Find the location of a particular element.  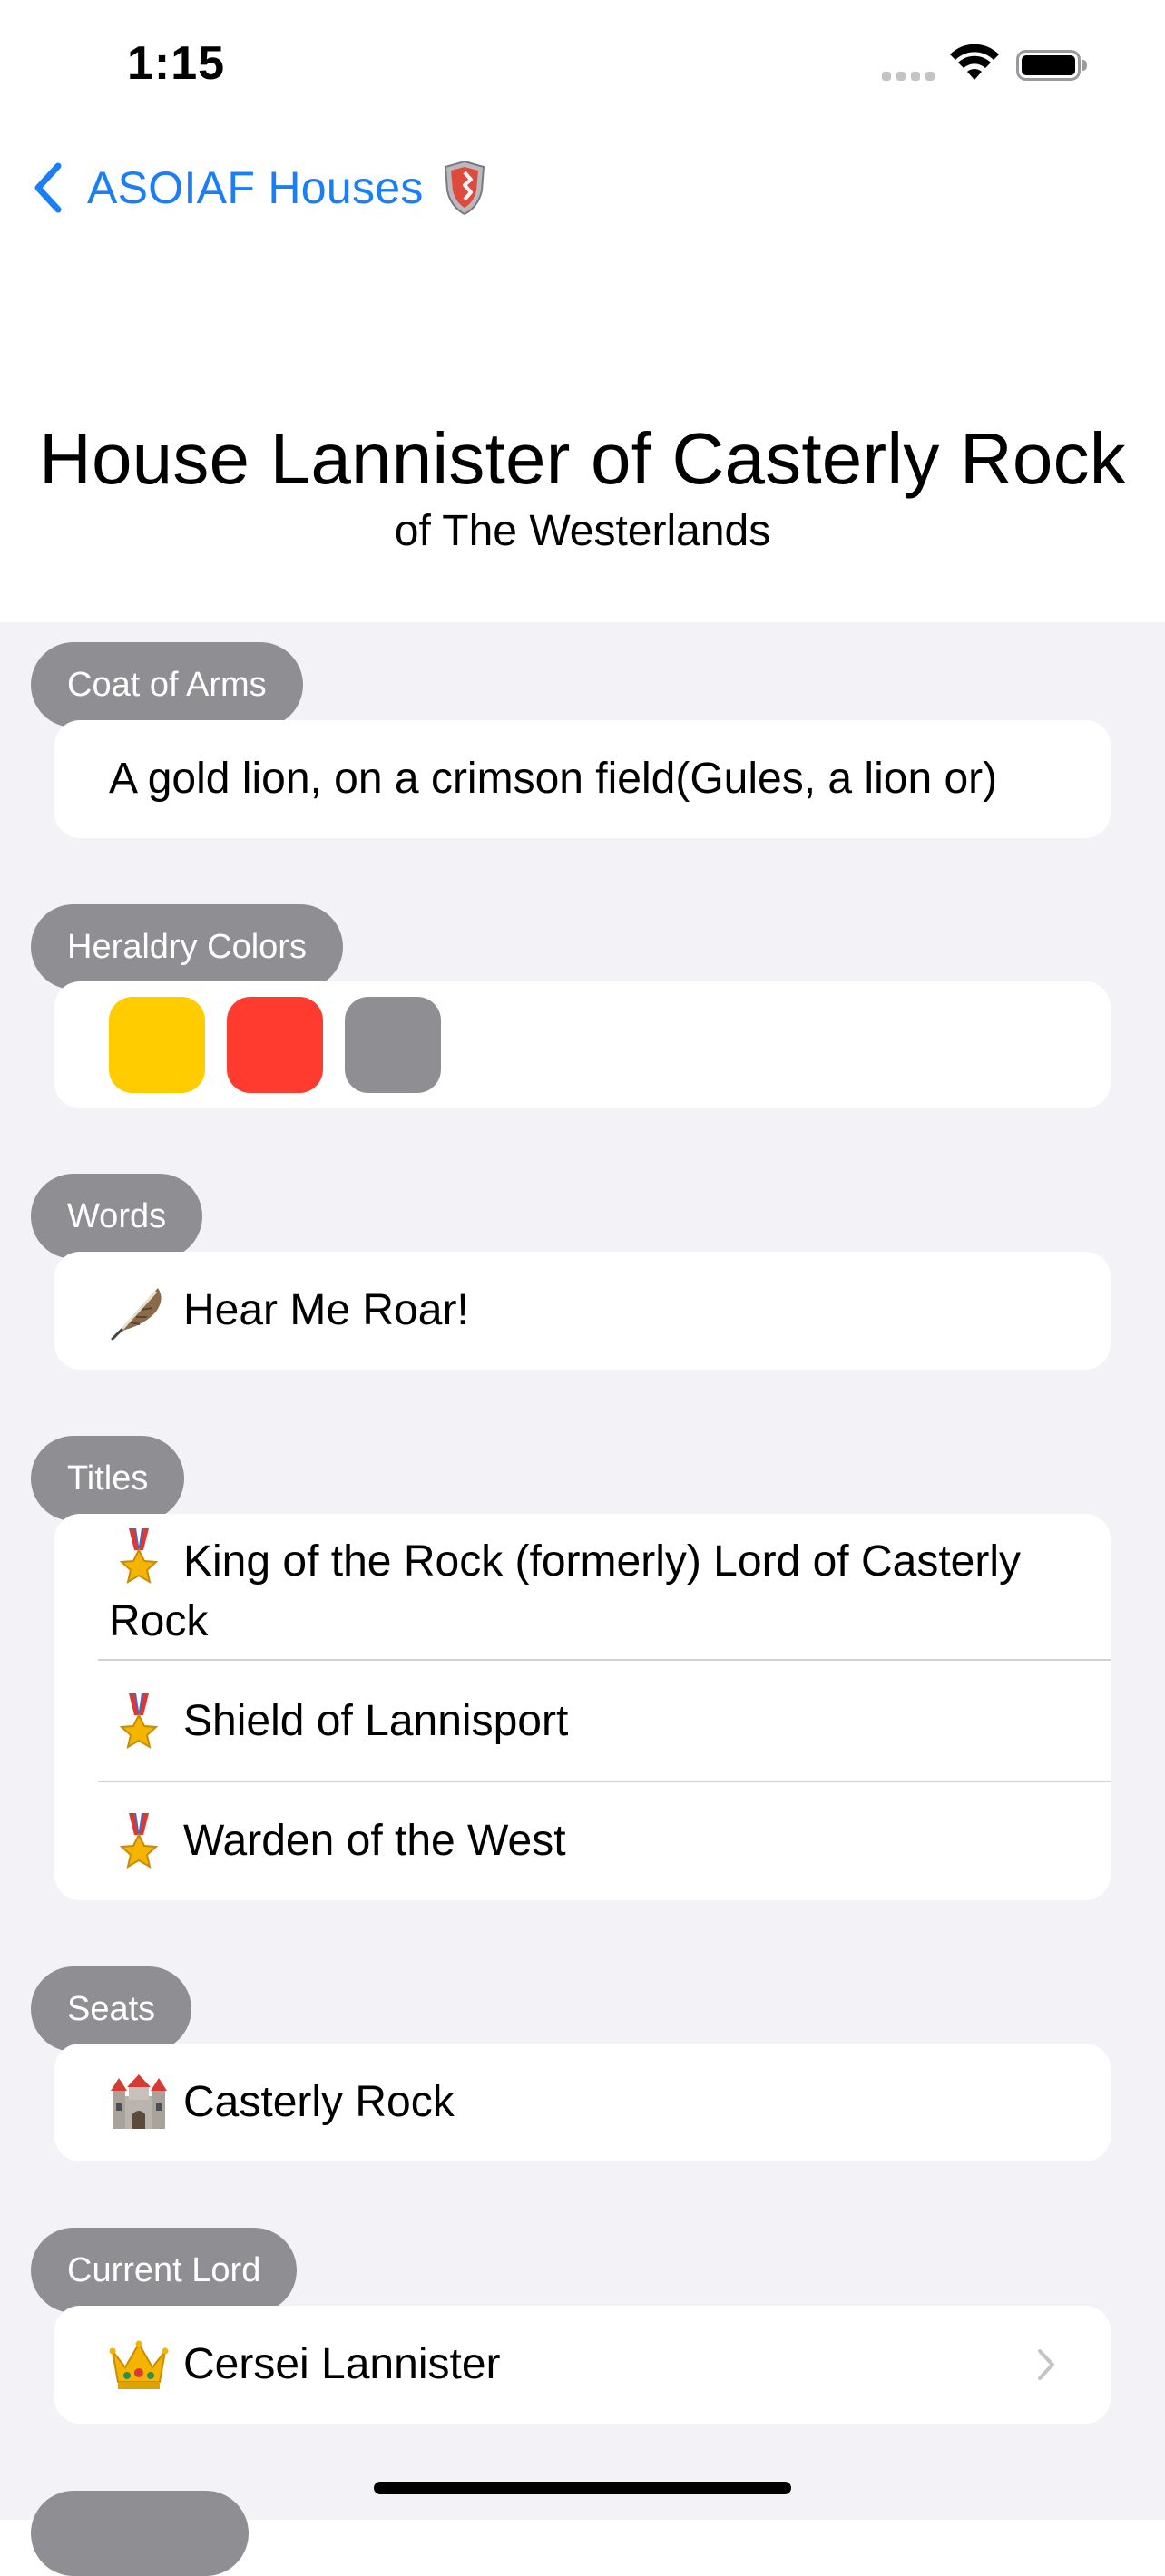

current-lord-row: Cersei Lannister is located at coordinates (582, 2365).